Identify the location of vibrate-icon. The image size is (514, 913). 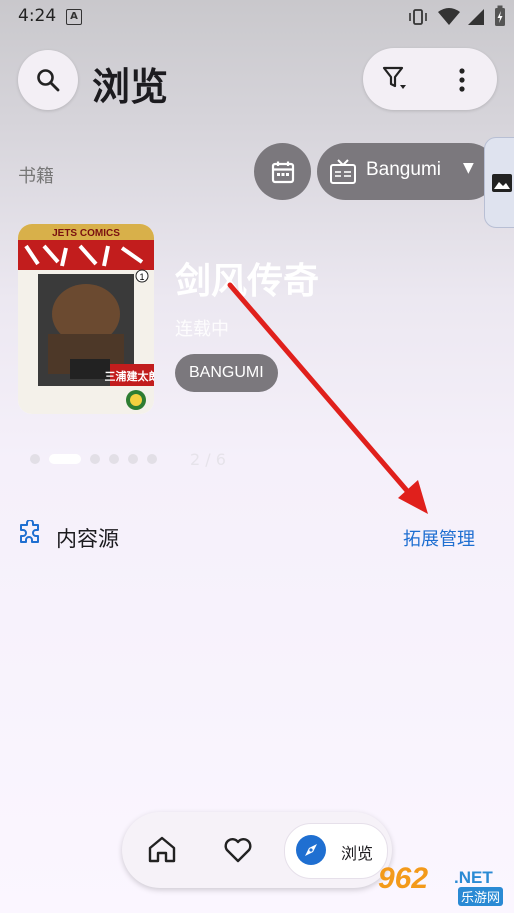
(418, 17).